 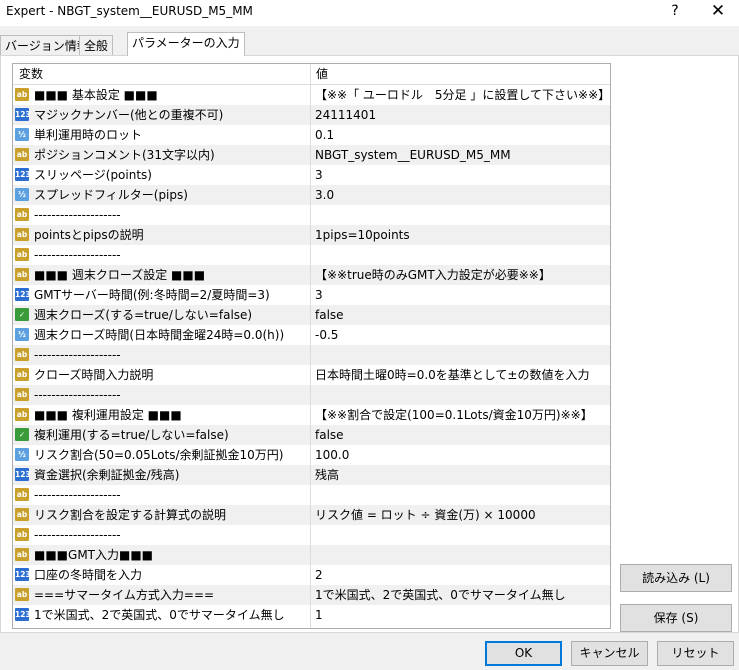 What do you see at coordinates (311, 295) in the screenshot?
I see `parameter-row: 123 GMTサーバー時間(例:冬時間=2/夏時間=3) 3` at bounding box center [311, 295].